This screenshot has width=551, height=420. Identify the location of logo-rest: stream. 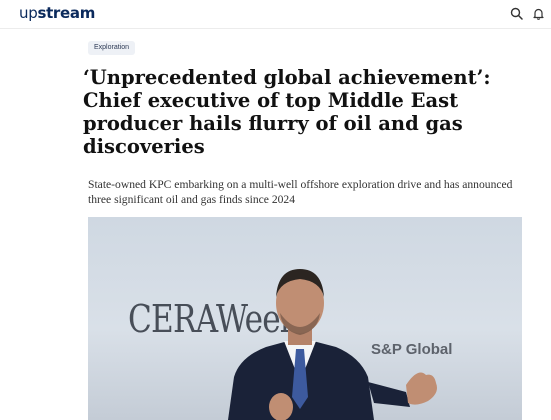
(66, 13).